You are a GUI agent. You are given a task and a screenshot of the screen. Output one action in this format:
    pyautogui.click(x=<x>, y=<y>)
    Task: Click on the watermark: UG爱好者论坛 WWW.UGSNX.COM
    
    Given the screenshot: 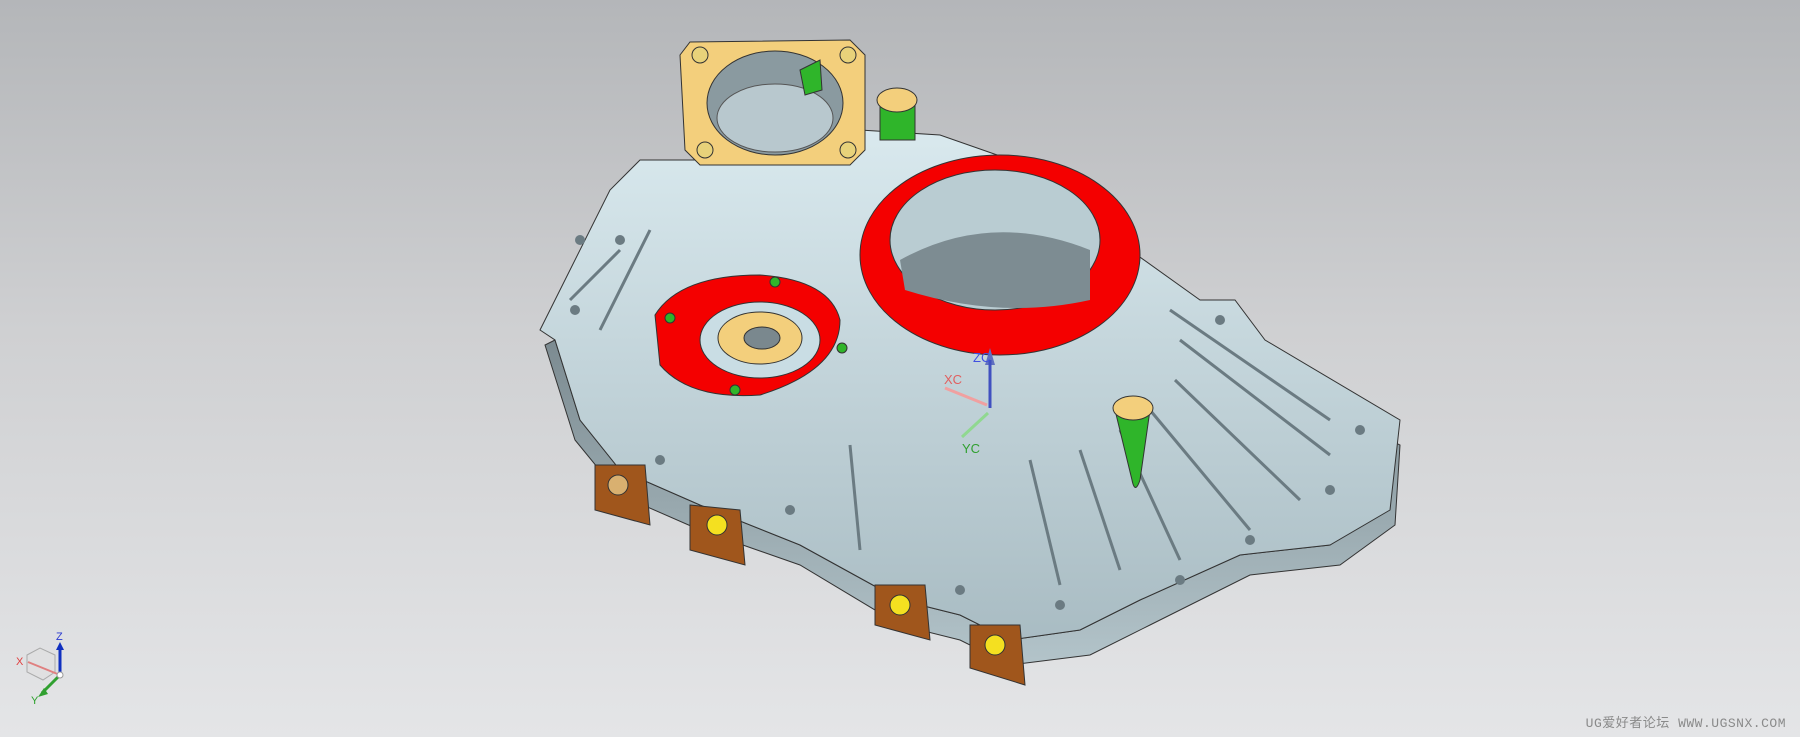 What is the action you would take?
    pyautogui.click(x=1685, y=723)
    